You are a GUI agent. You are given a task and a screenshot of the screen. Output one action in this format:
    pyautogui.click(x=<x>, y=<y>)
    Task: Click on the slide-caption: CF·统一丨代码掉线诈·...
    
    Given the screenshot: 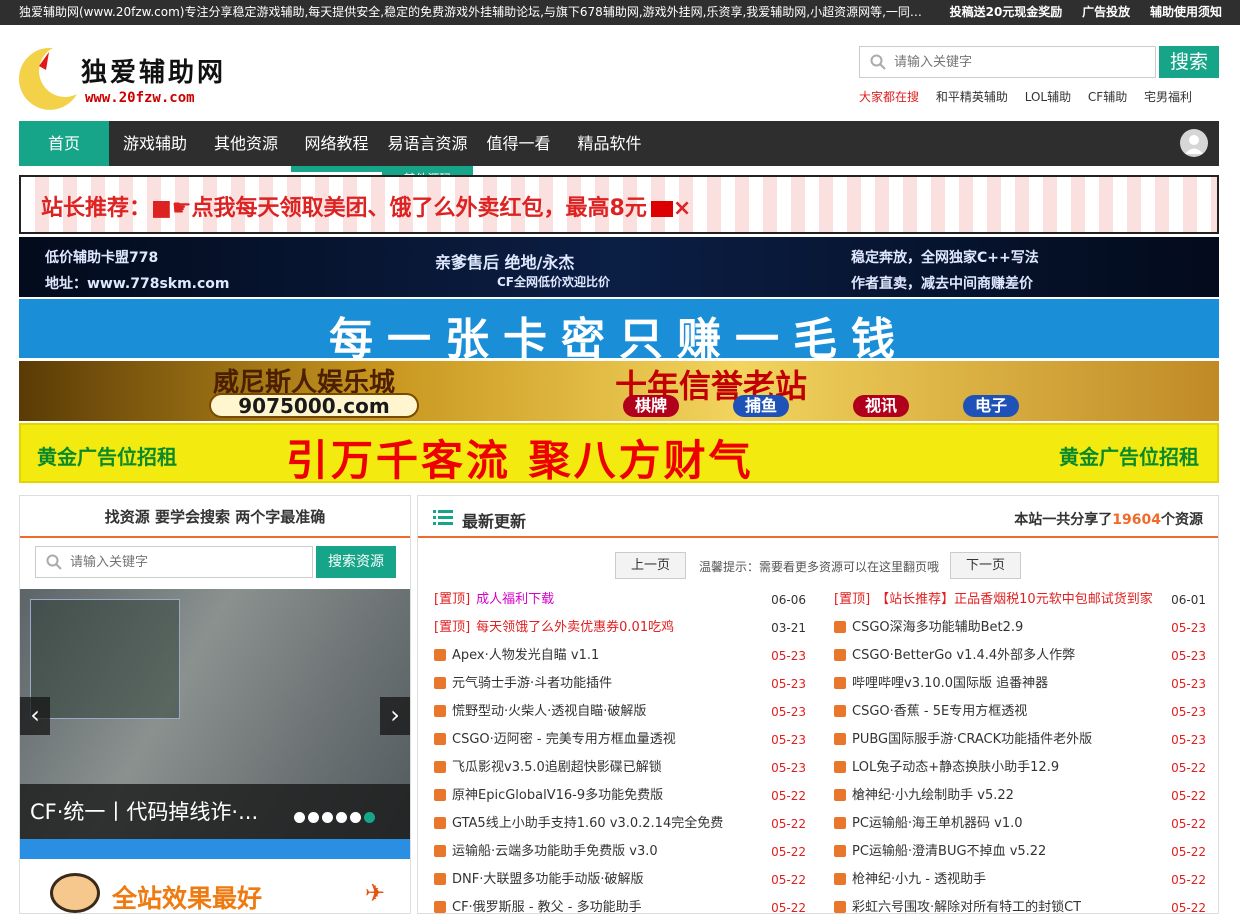 What is the action you would take?
    pyautogui.click(x=144, y=811)
    